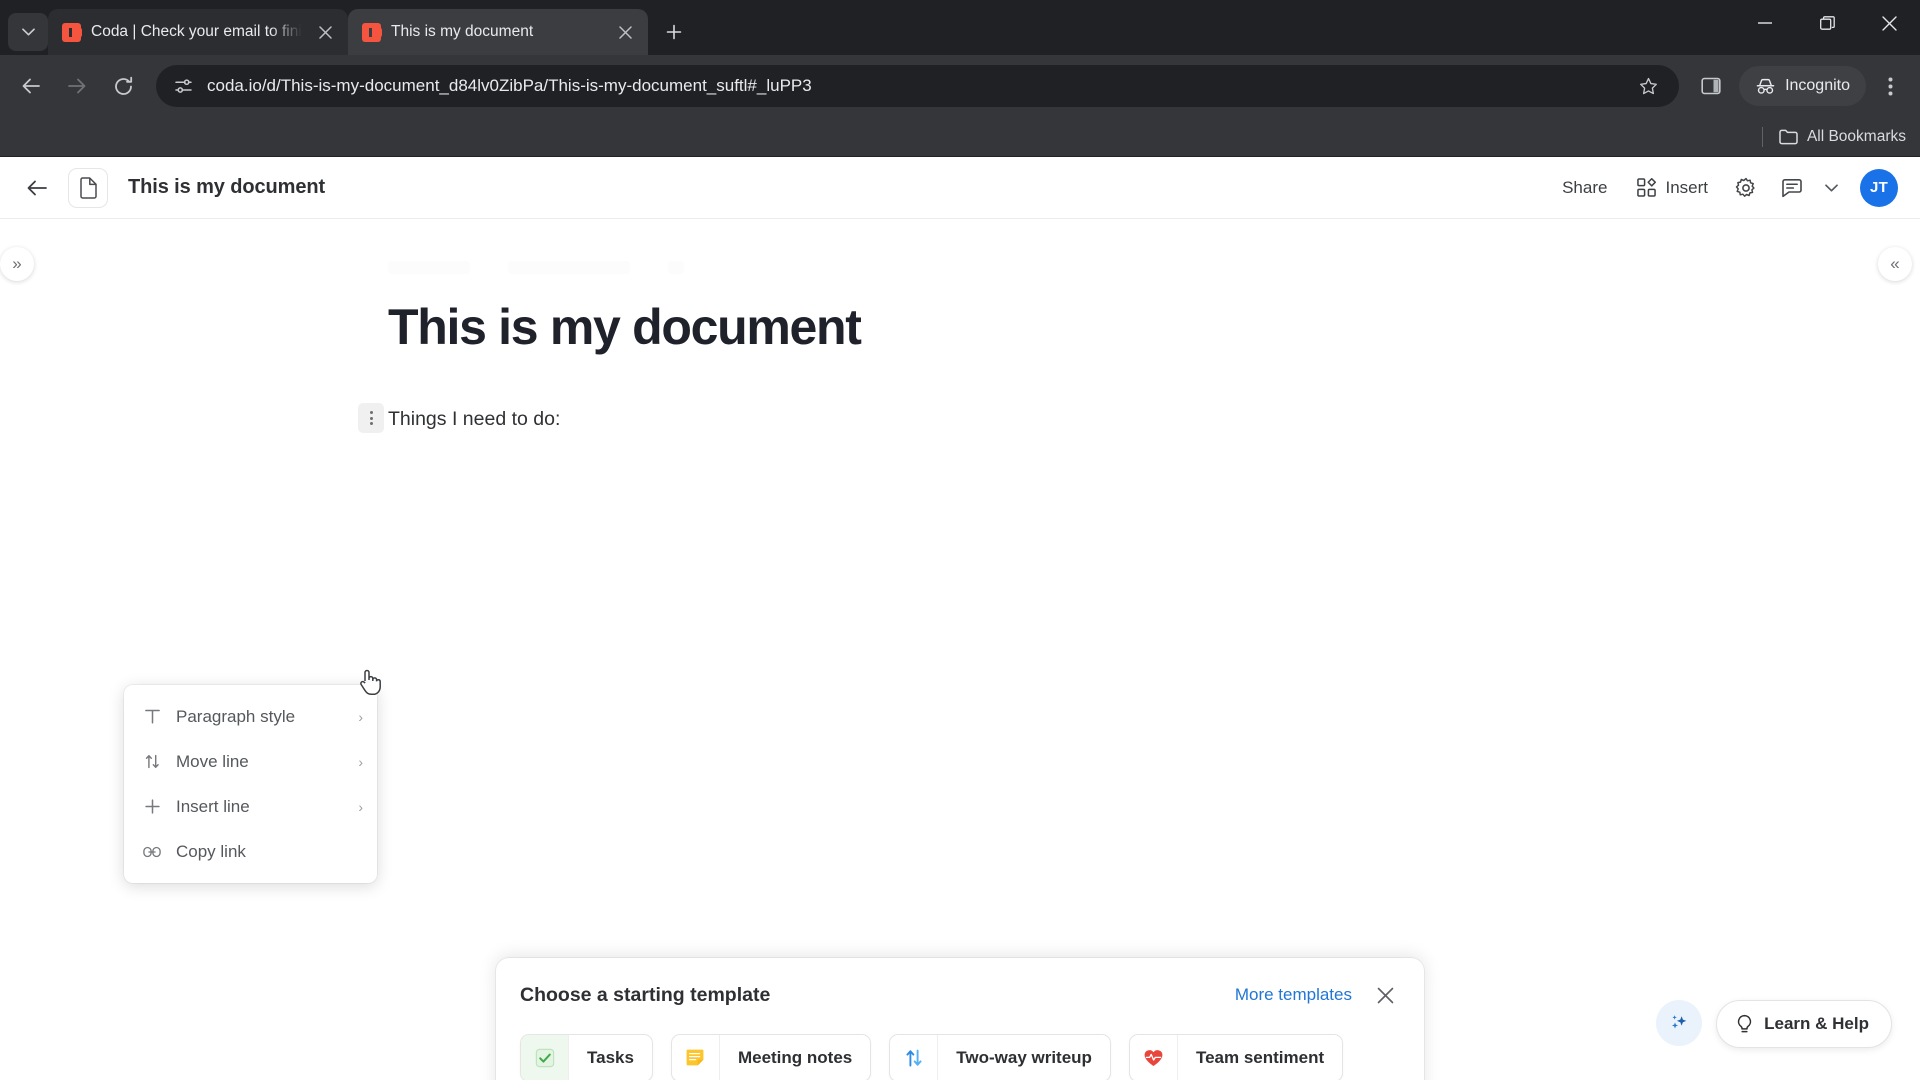  I want to click on bookmark-star-button, so click(1648, 86).